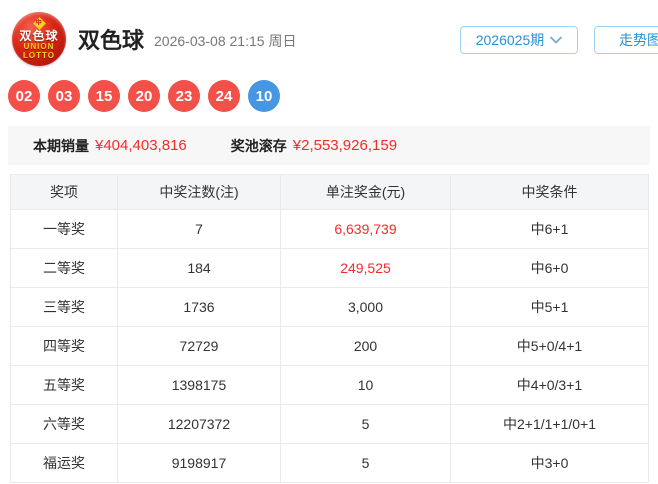  Describe the element at coordinates (184, 96) in the screenshot. I see `red-ball: 23` at that location.